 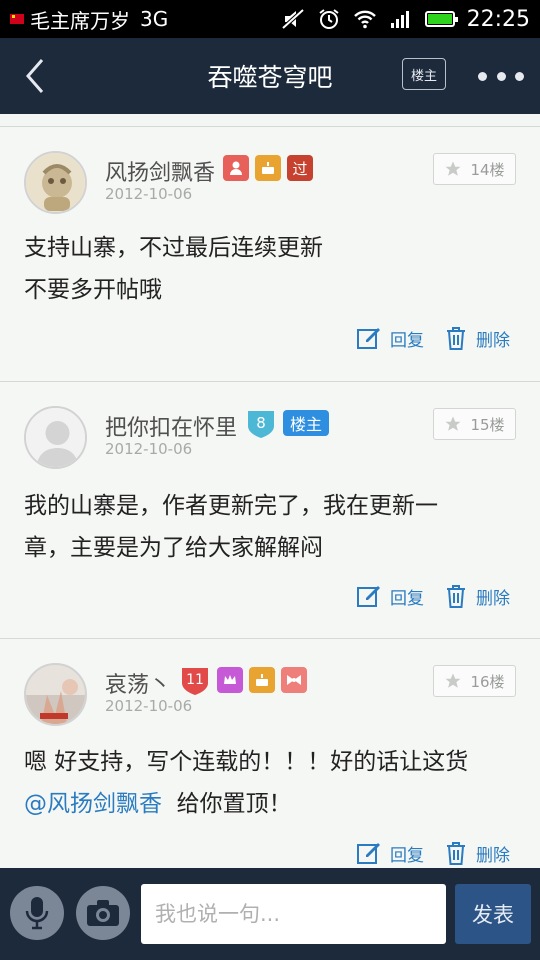 I want to click on back-button, so click(x=35, y=76).